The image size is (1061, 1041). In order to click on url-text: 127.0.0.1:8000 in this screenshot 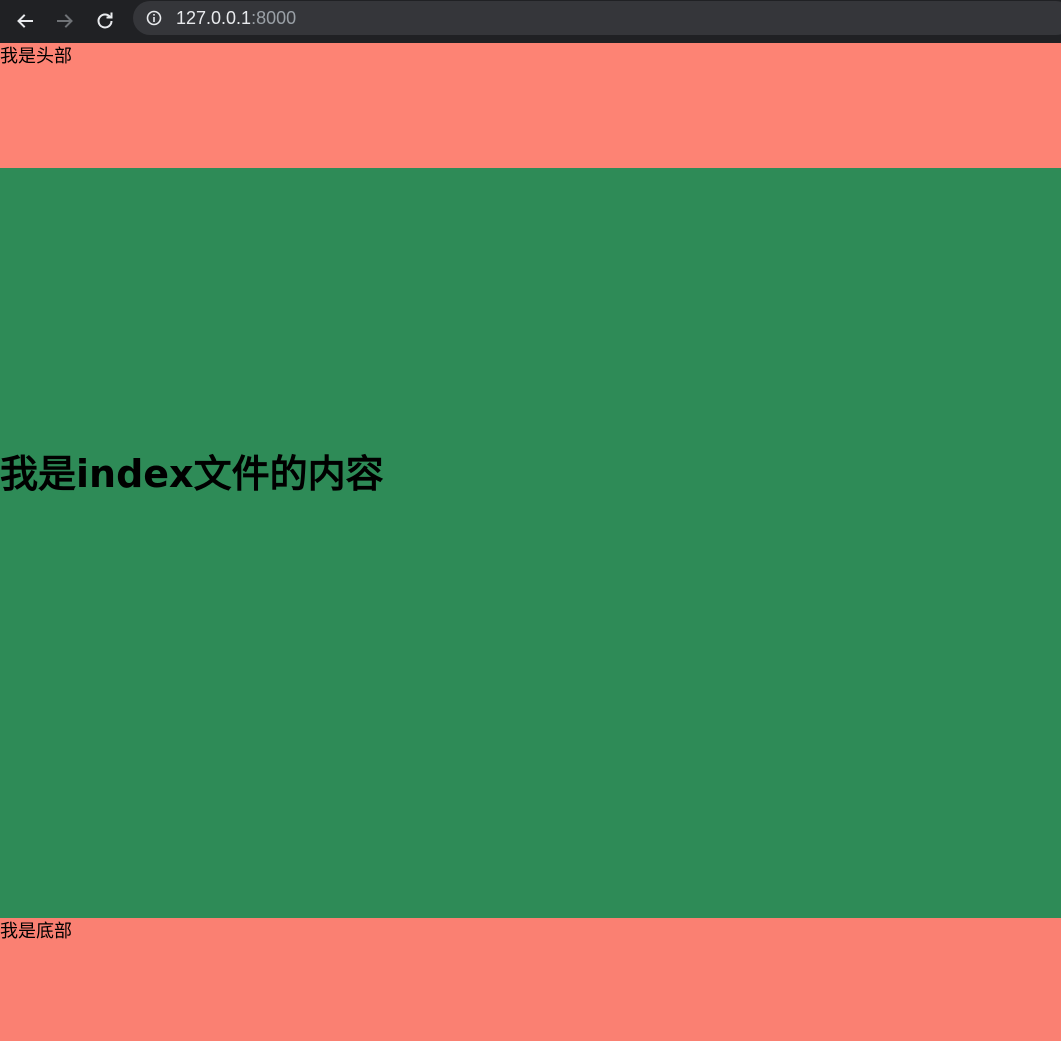, I will do `click(236, 18)`.